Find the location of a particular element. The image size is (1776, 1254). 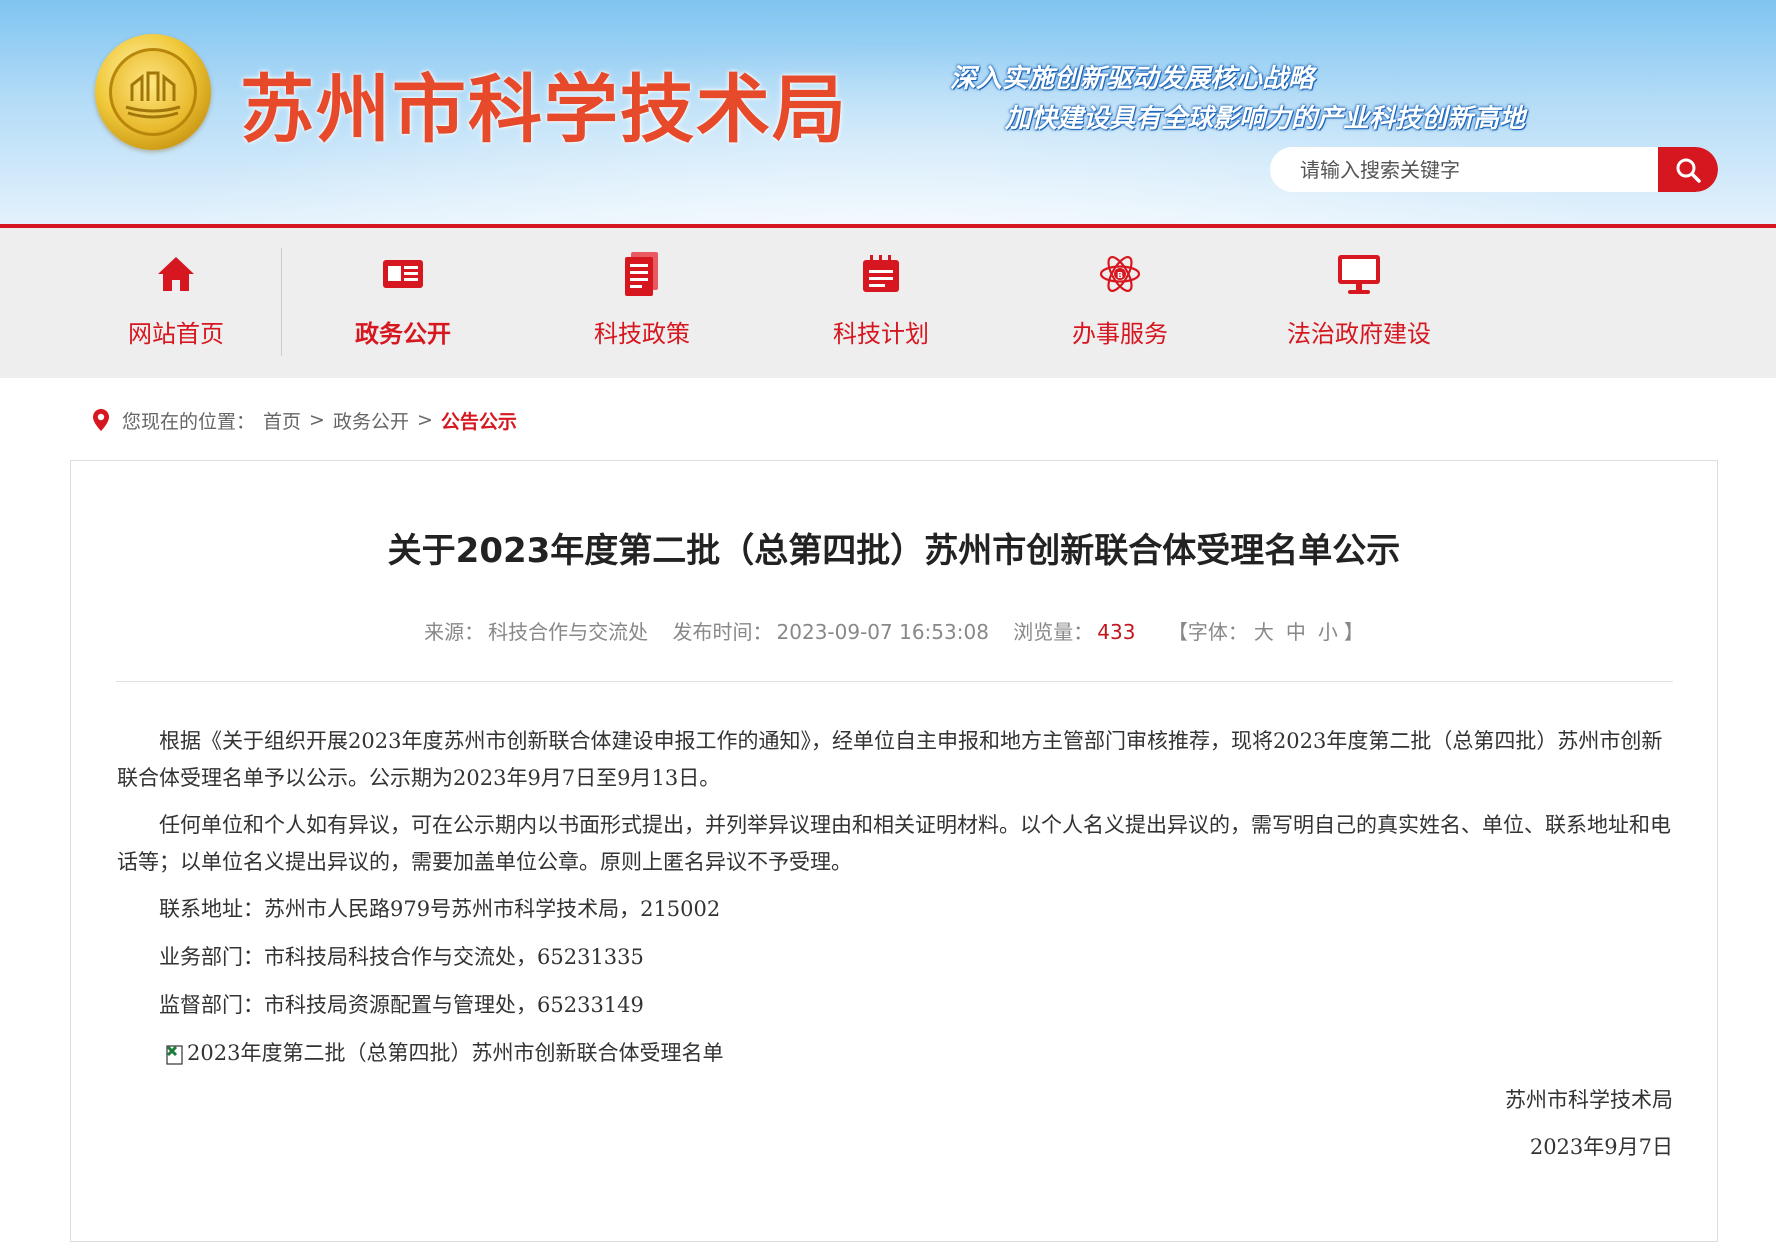

svg-text: B is located at coordinates (1120, 275).